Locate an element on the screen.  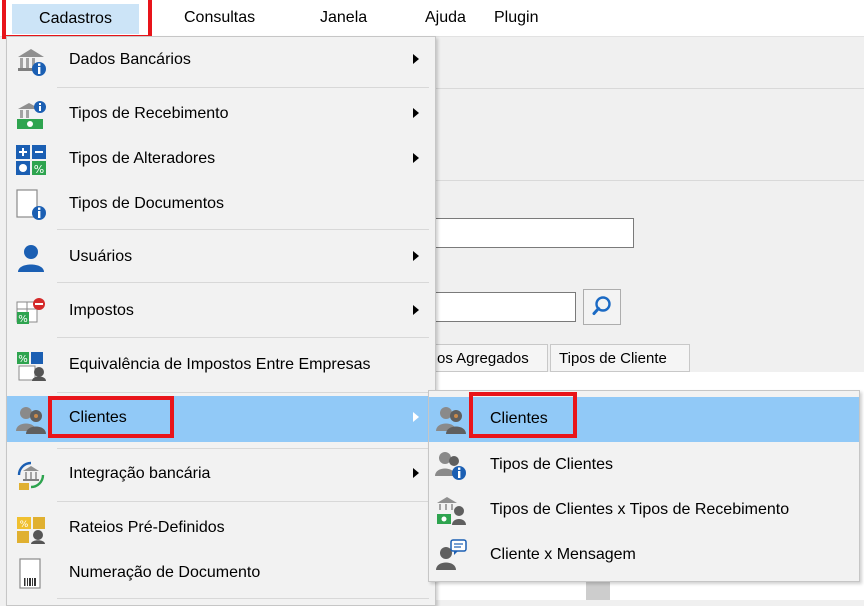
scrollbar is located at coordinates (598, 591).